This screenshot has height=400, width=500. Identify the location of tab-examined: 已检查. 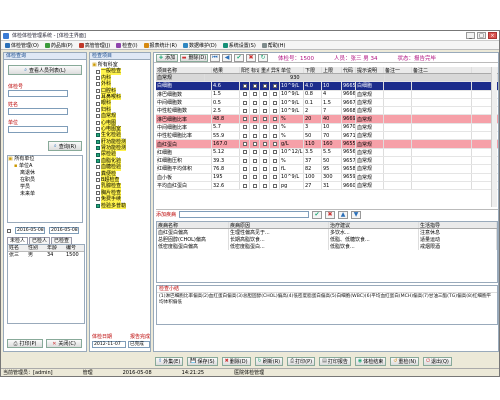
(62, 240).